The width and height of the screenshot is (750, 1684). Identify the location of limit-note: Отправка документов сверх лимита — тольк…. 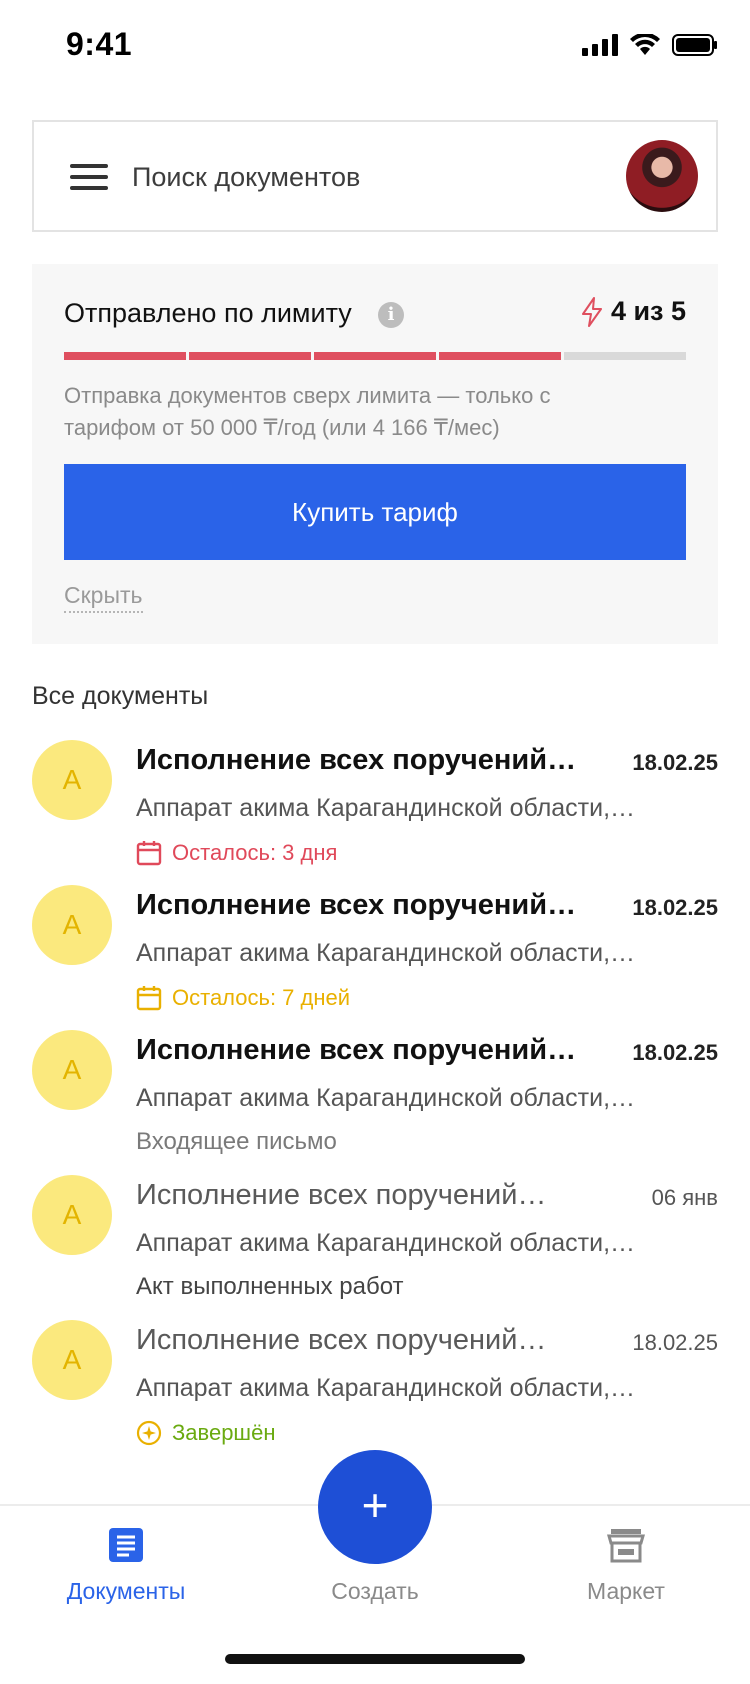
(307, 411).